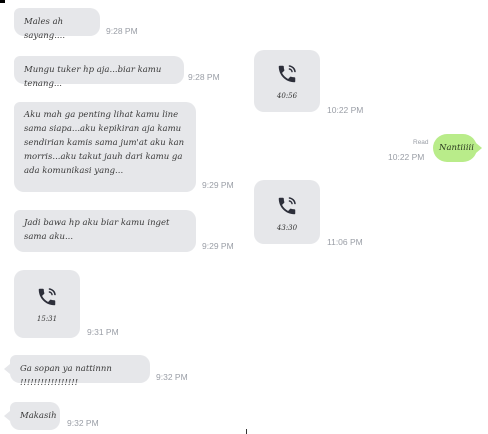  I want to click on incoming-message: Ga sopan ya nattinnn !!!!!!!!!!!!!!!!!, so click(80, 371).